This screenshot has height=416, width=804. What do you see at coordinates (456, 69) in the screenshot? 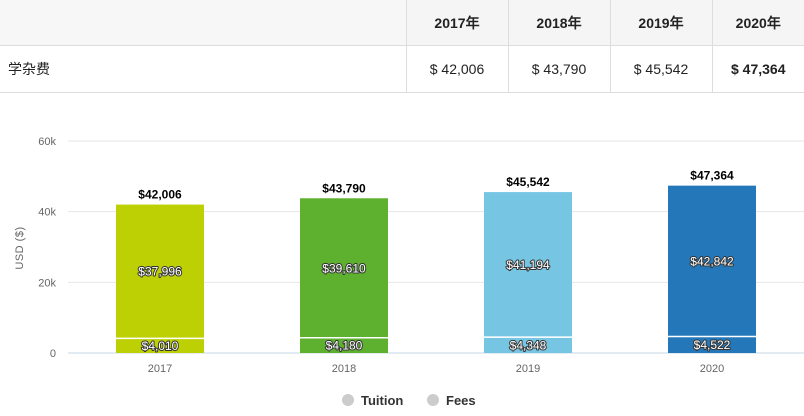
I see `table-cell: $ 42,006` at bounding box center [456, 69].